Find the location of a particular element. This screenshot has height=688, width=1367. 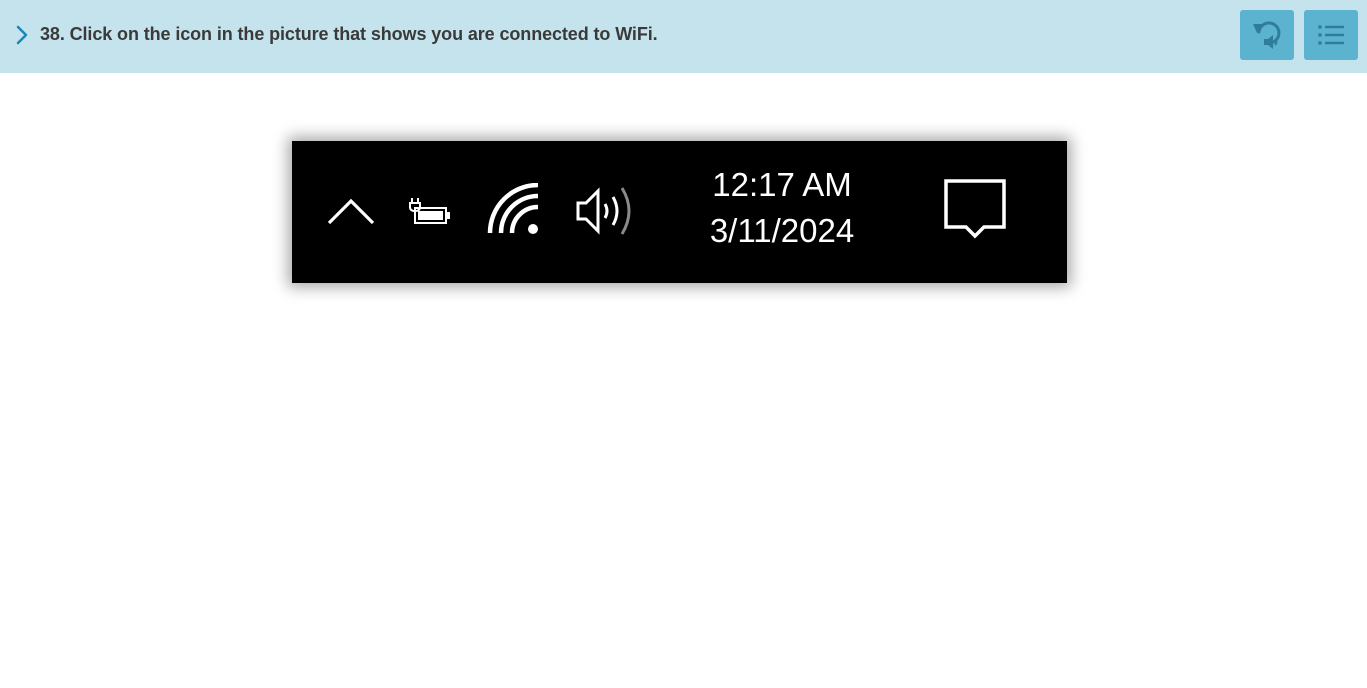

clock: 12:17 AM 3/11/2024 is located at coordinates (782, 209).